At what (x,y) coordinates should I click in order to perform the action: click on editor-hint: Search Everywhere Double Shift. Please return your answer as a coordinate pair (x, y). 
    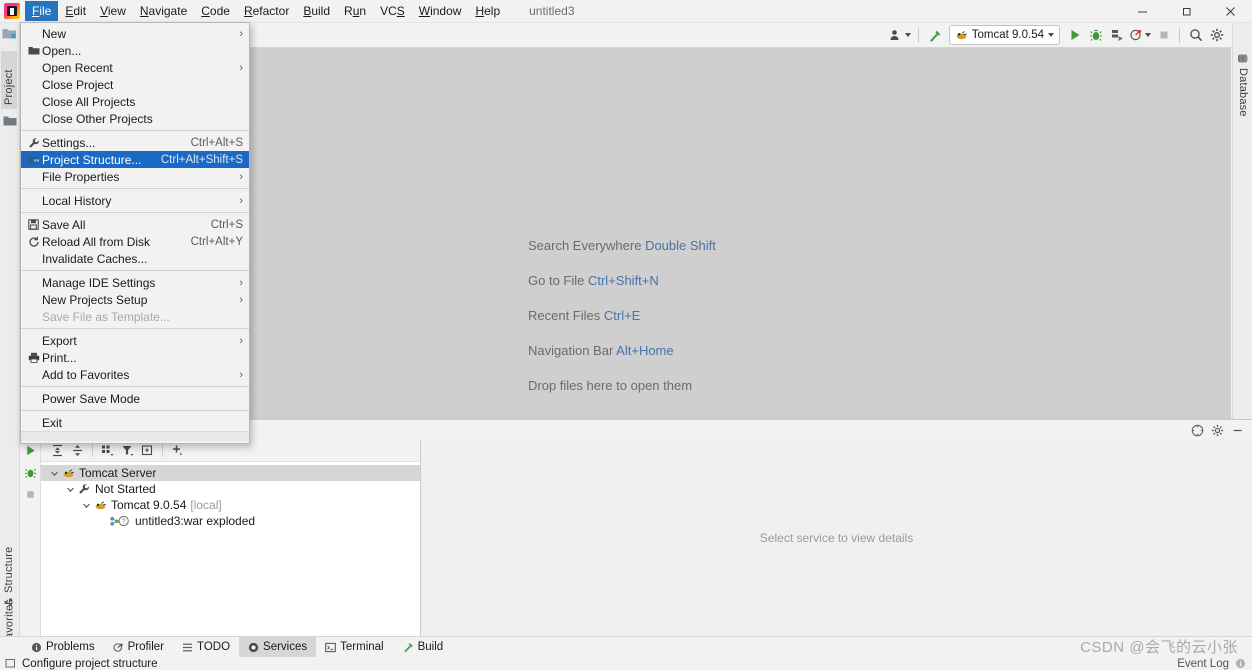
    Looking at the image, I should click on (622, 245).